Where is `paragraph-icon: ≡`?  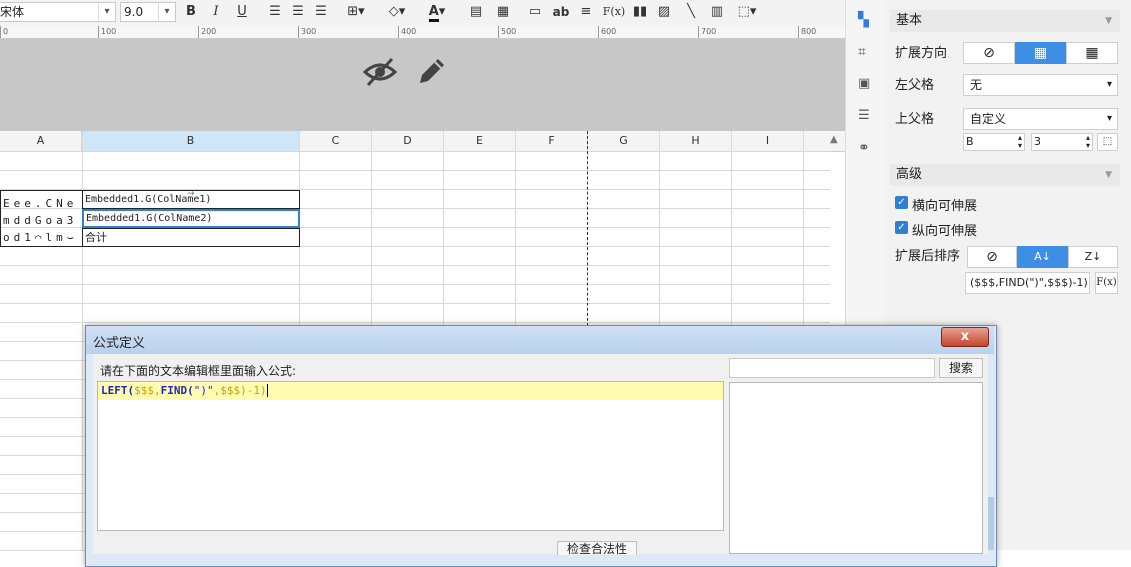
paragraph-icon: ≡ is located at coordinates (586, 12).